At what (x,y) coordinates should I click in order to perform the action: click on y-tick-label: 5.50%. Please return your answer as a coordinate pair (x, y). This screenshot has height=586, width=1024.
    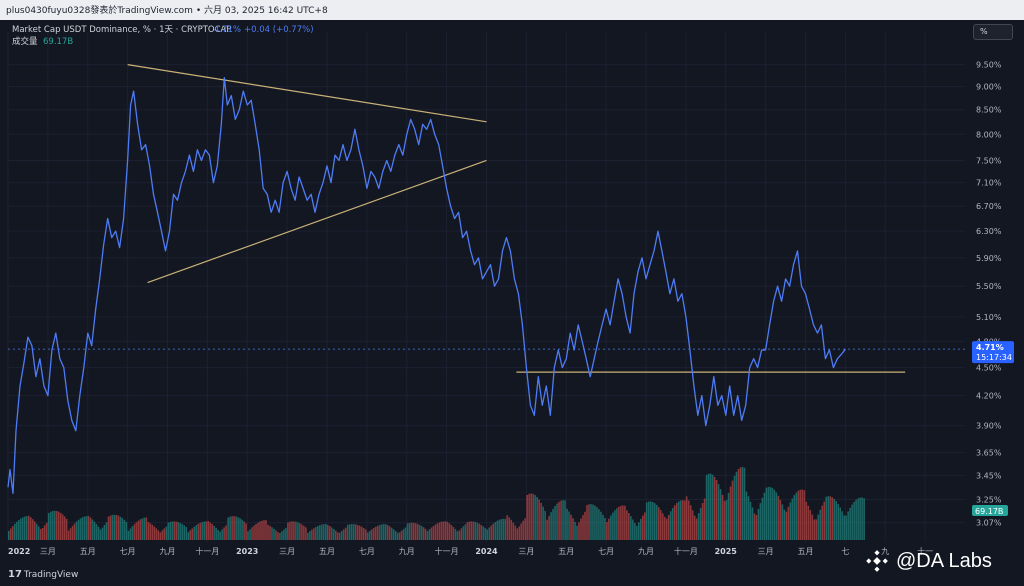
    Looking at the image, I should click on (989, 286).